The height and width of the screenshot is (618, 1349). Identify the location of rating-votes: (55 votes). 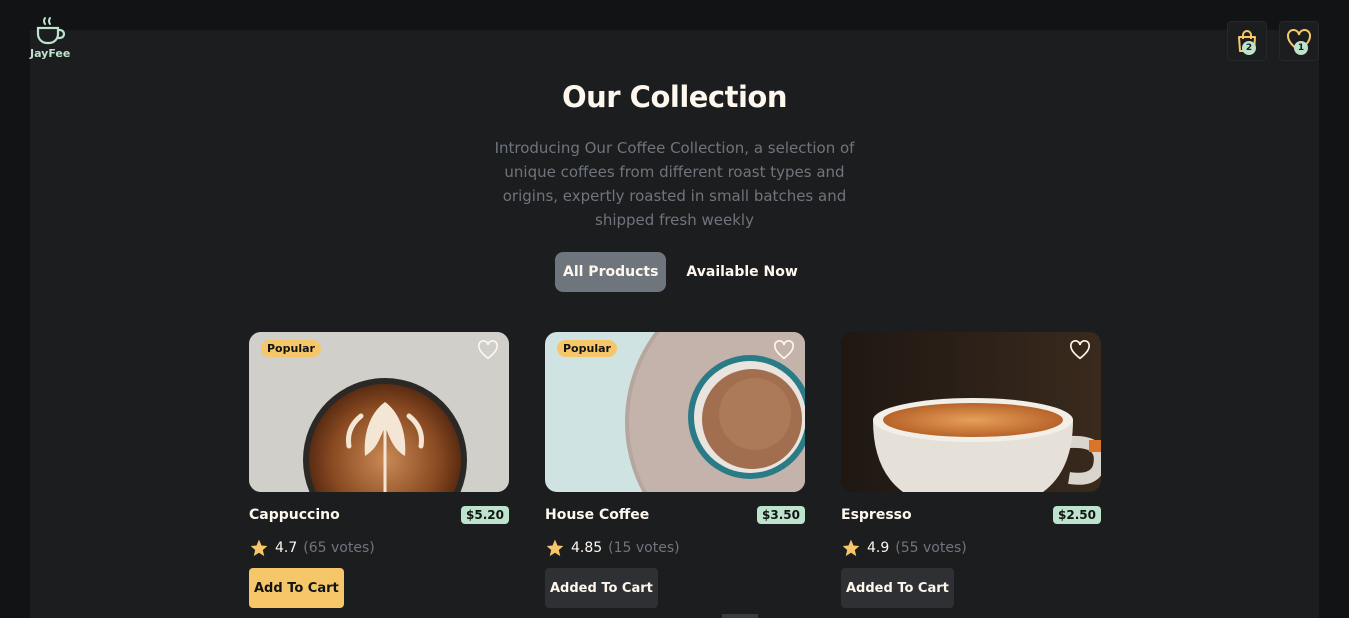
(931, 548).